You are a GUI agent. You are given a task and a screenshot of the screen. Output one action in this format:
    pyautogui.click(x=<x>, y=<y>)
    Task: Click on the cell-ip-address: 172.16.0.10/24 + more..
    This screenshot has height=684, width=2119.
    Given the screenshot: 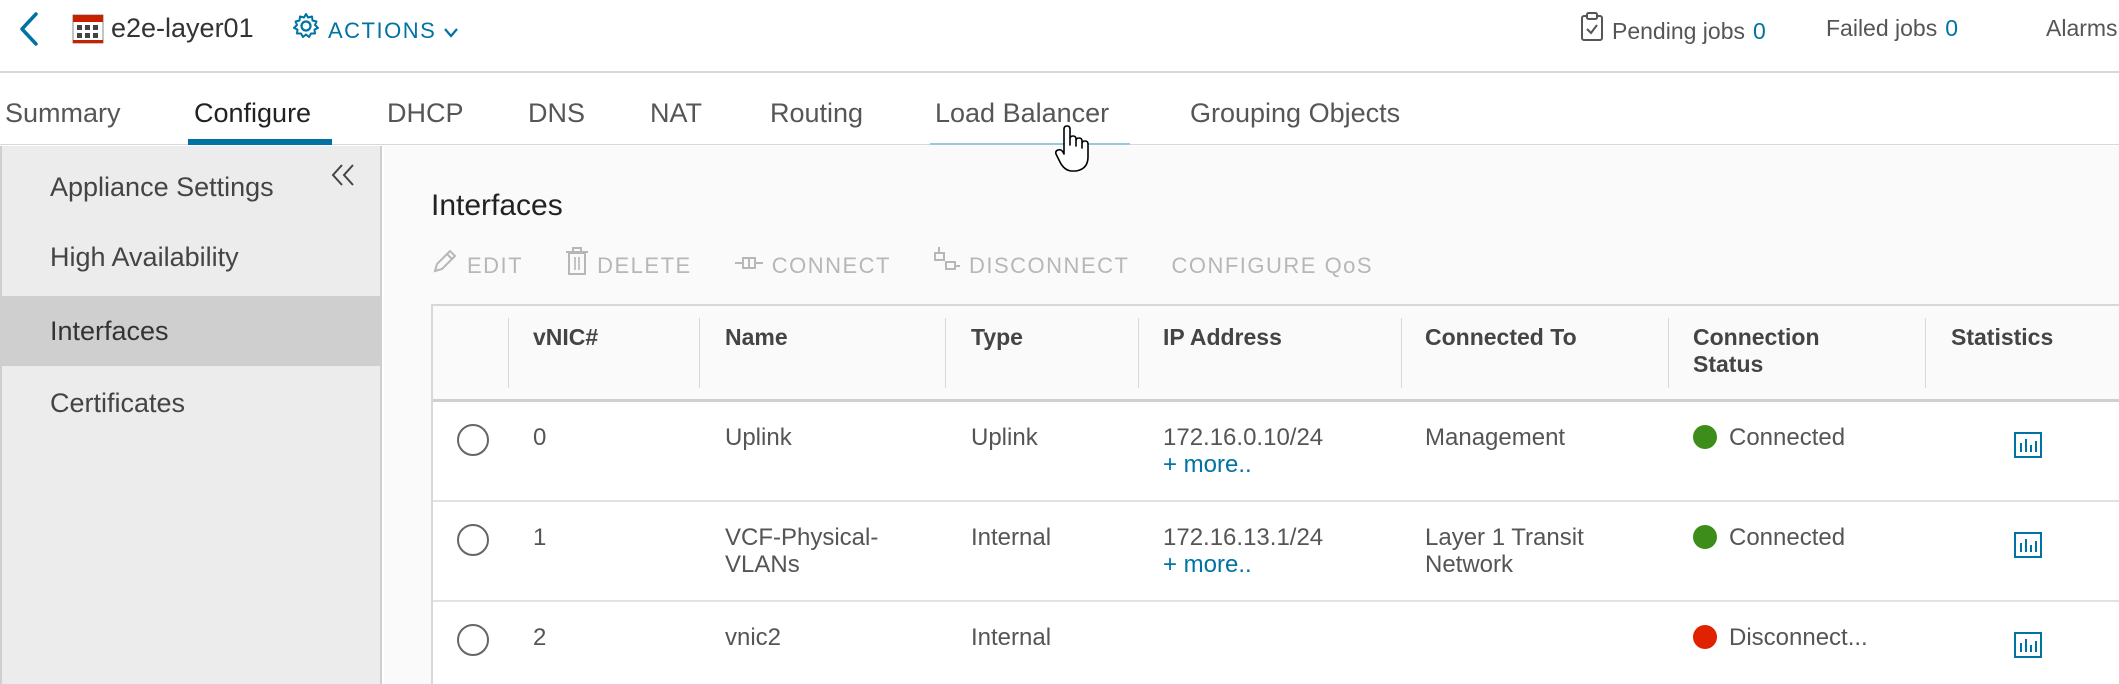 What is the action you would take?
    pyautogui.click(x=1243, y=451)
    